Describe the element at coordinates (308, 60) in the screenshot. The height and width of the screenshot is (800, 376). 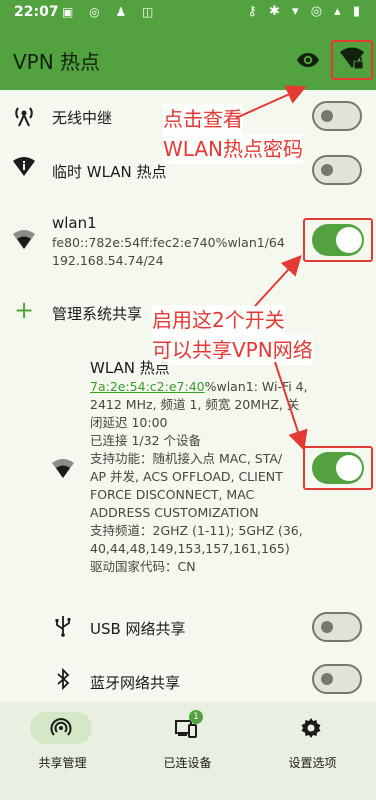
I see `eye-icon` at that location.